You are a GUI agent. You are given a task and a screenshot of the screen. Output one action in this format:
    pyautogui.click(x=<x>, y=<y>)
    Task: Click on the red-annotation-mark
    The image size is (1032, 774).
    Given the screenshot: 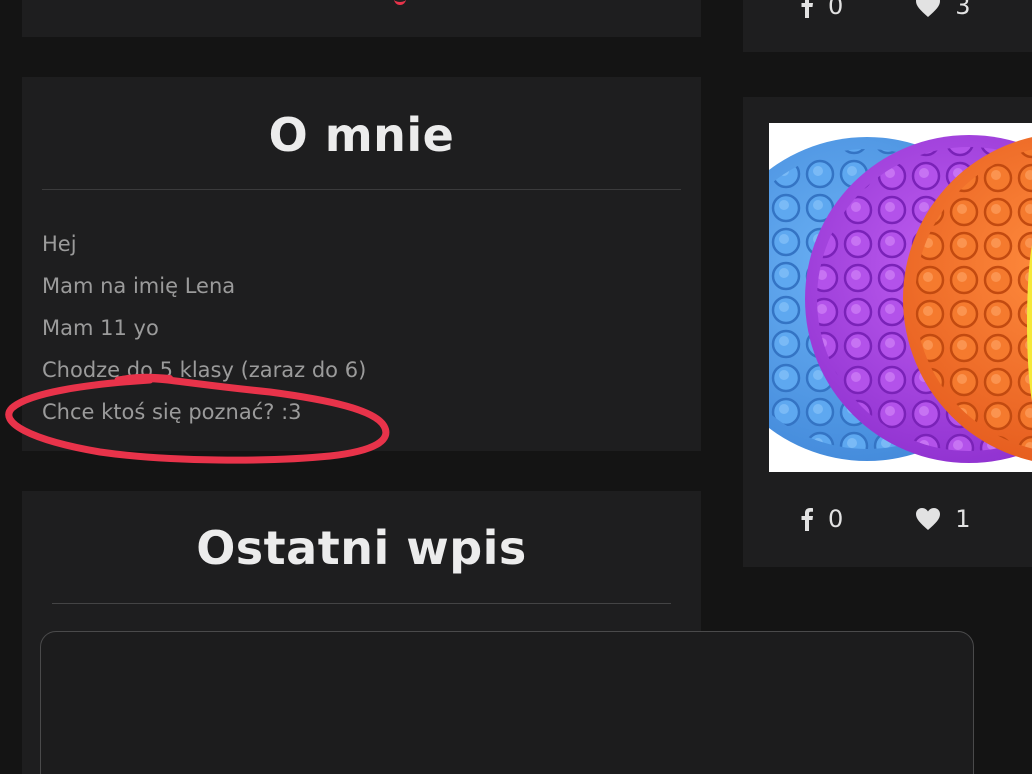 What is the action you would take?
    pyautogui.click(x=400, y=2)
    